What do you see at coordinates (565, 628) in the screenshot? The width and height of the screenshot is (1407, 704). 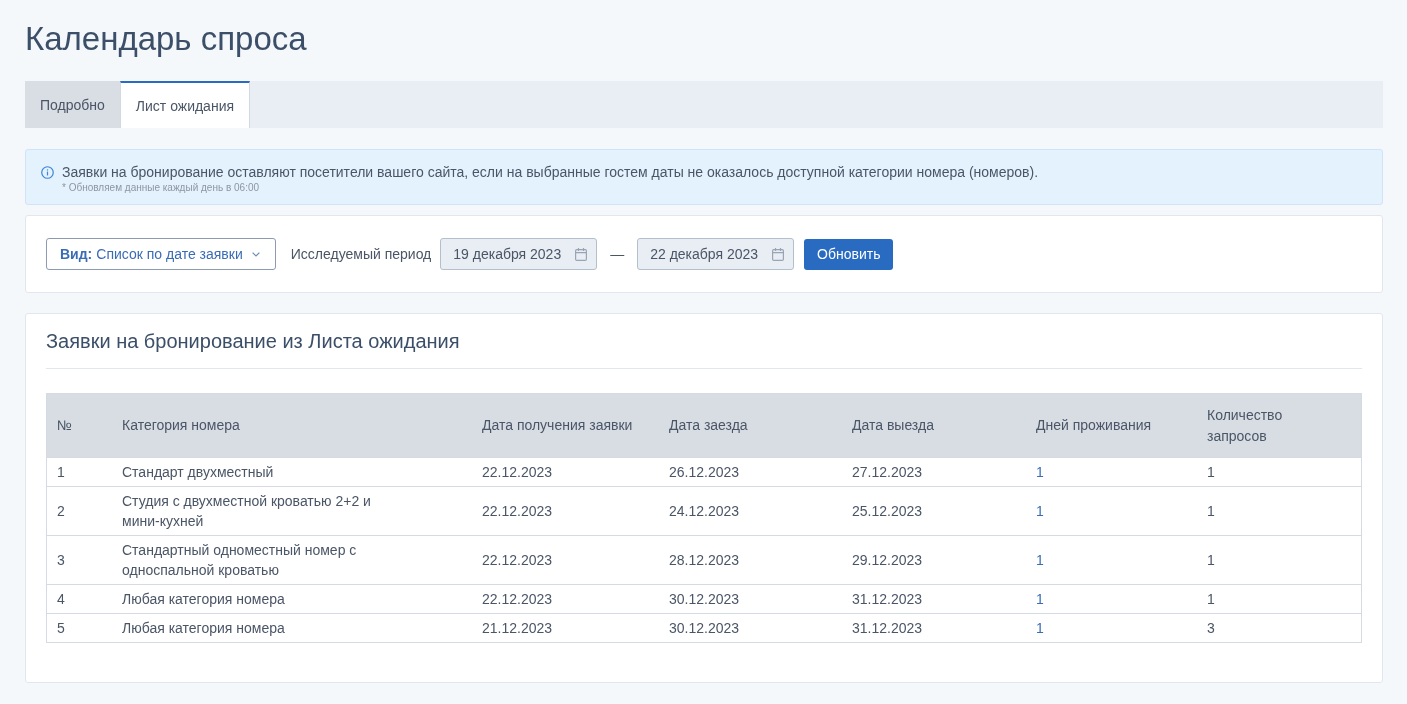 I see `table-cell: 21.12.2023` at bounding box center [565, 628].